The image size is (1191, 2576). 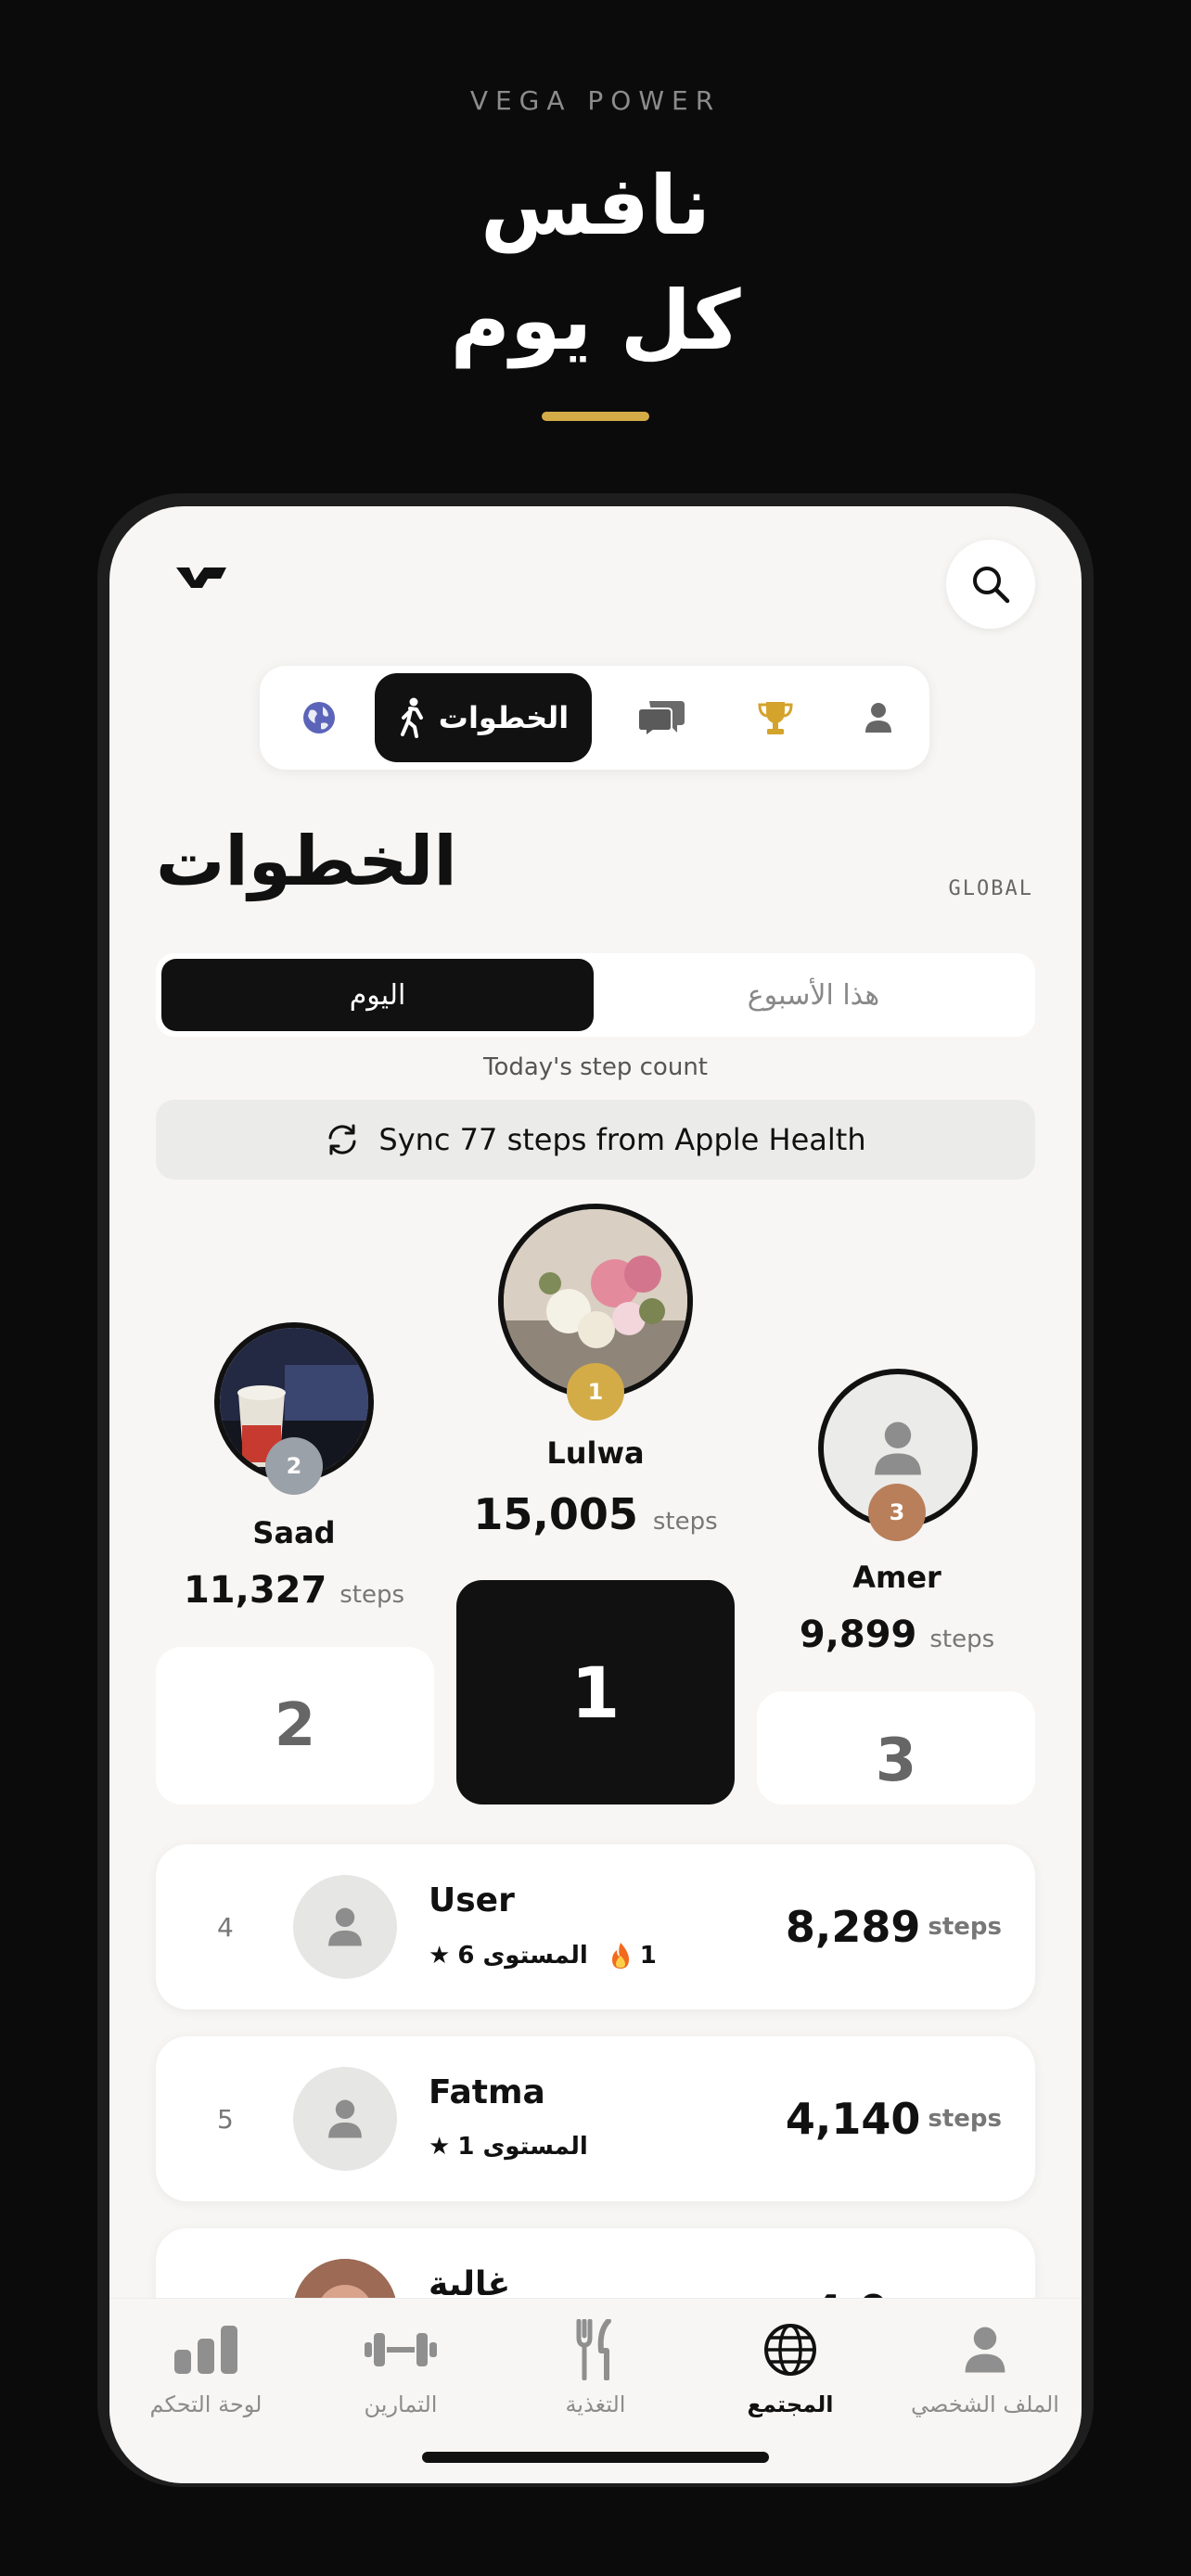 What do you see at coordinates (595, 416) in the screenshot?
I see `accent-divider` at bounding box center [595, 416].